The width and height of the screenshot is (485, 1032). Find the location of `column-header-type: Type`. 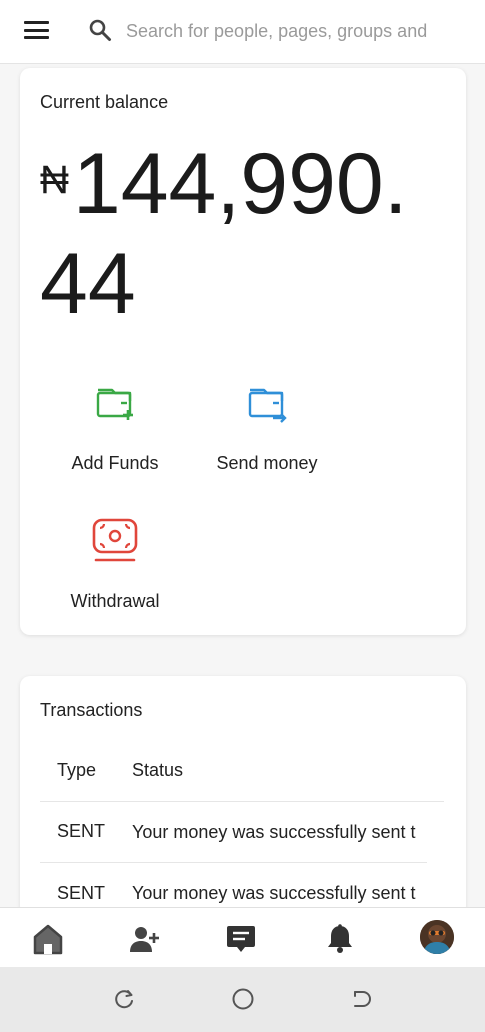

column-header-type: Type is located at coordinates (86, 771).